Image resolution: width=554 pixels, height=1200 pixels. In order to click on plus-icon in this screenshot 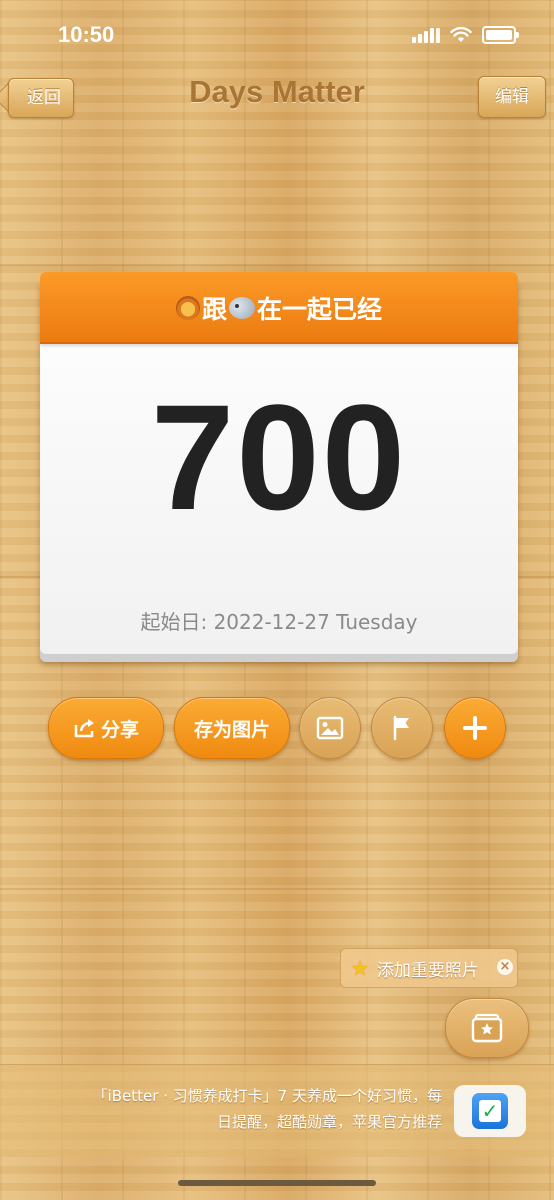, I will do `click(475, 728)`.